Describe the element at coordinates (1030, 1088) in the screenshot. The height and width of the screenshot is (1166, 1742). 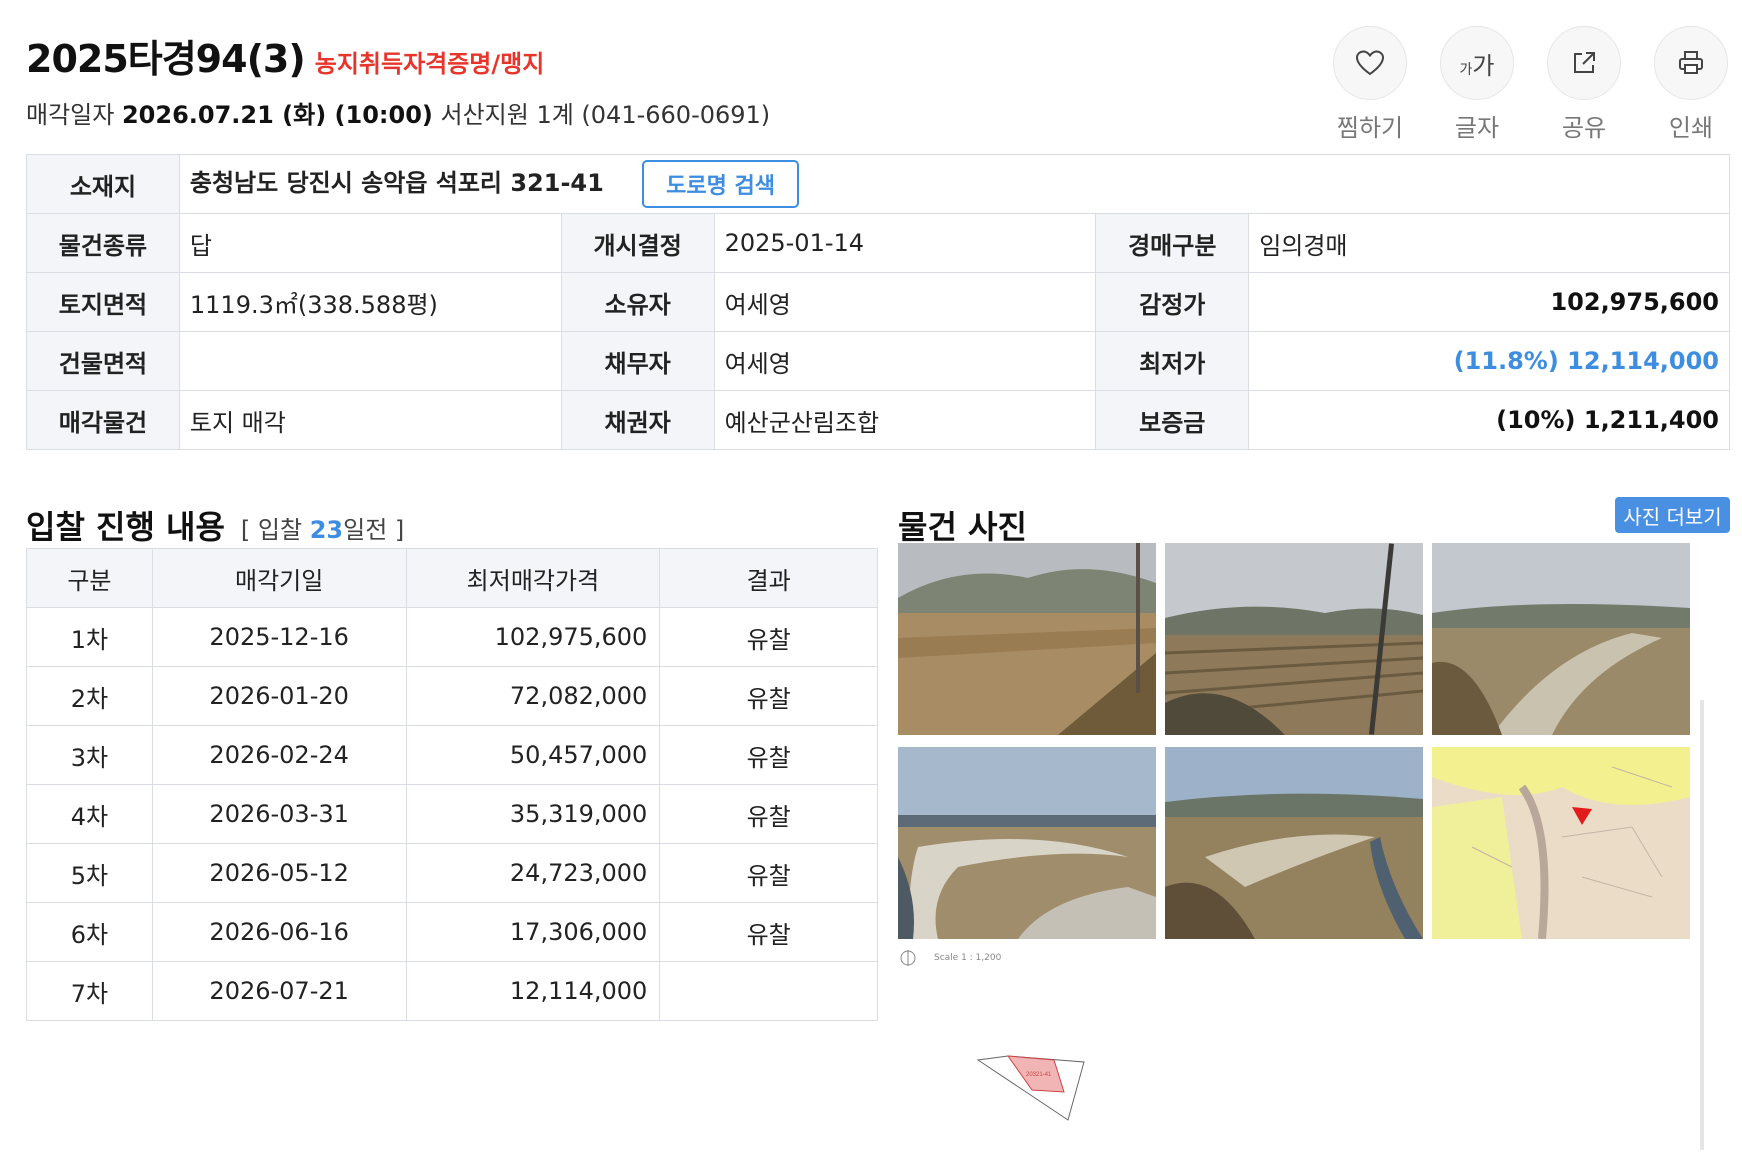
I see `parcel-map-icon: 20321-41` at that location.